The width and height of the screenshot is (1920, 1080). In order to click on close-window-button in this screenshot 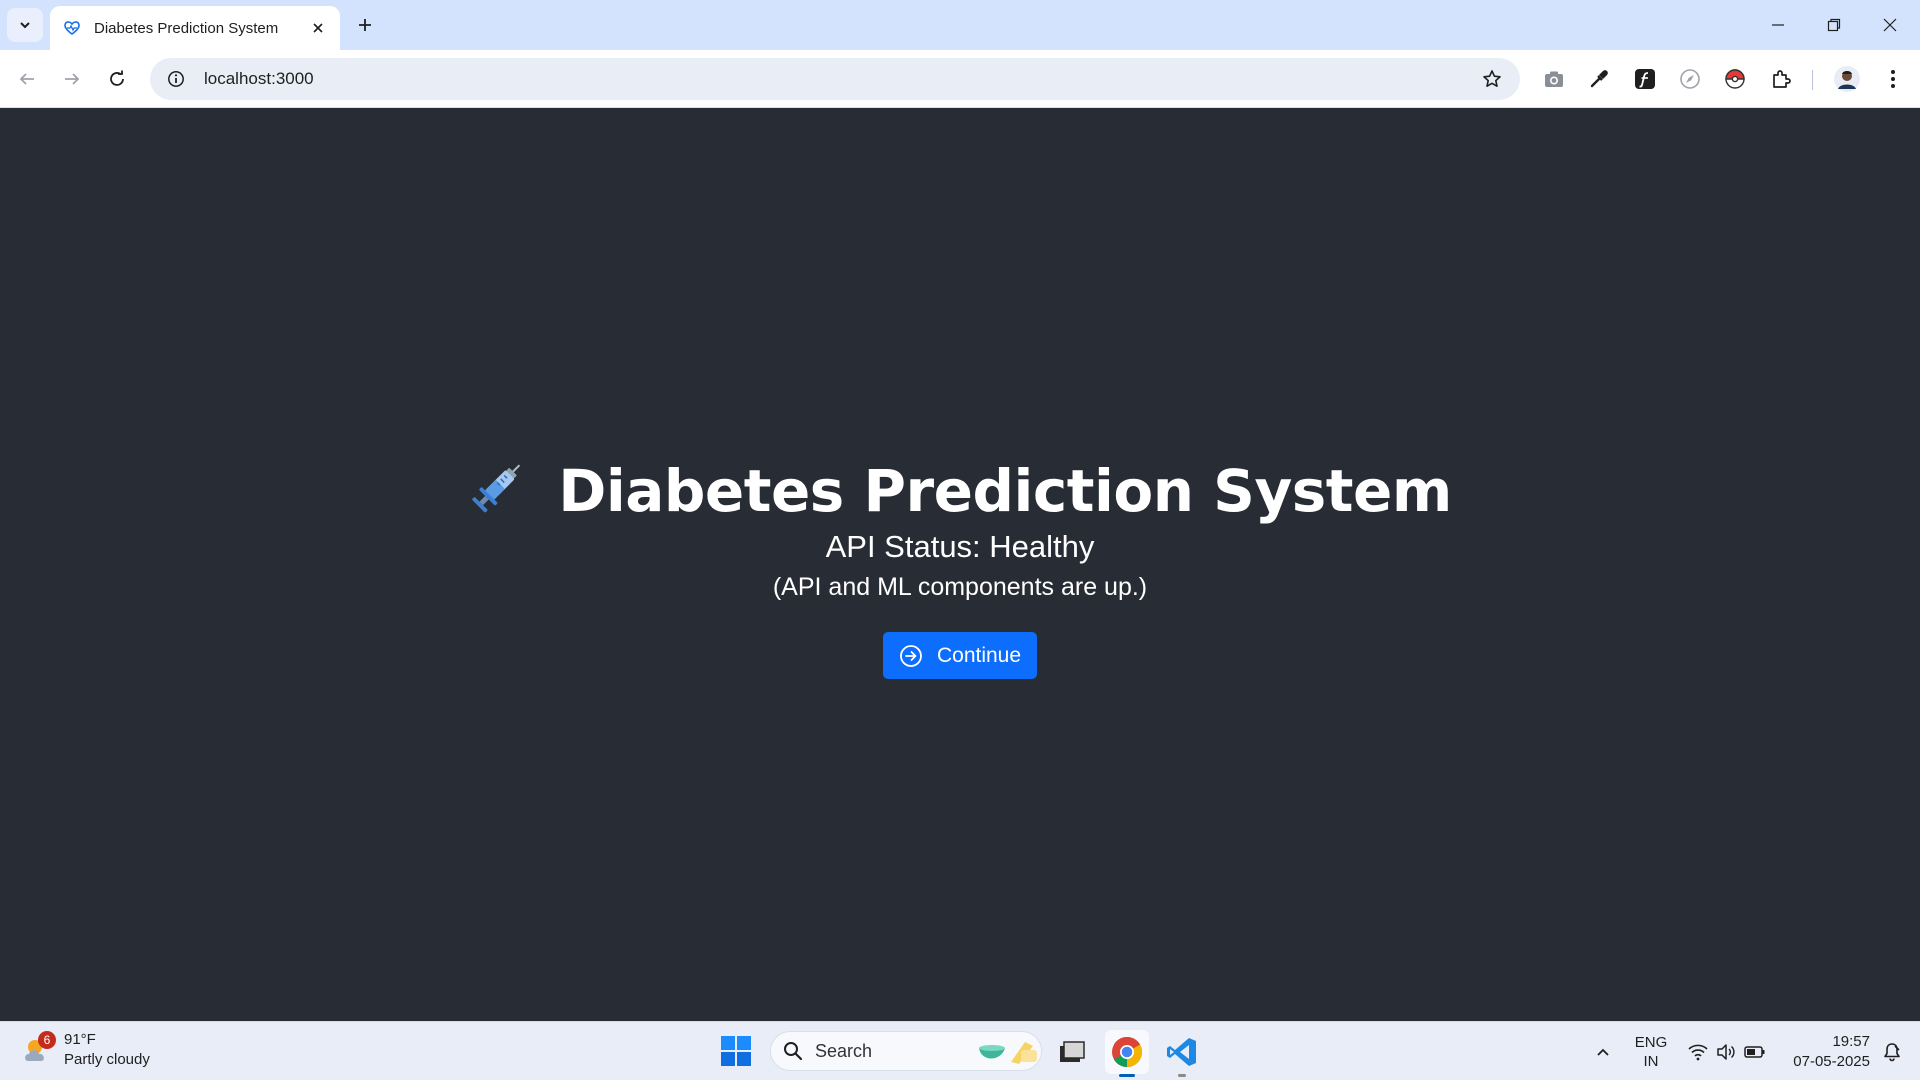, I will do `click(1890, 25)`.